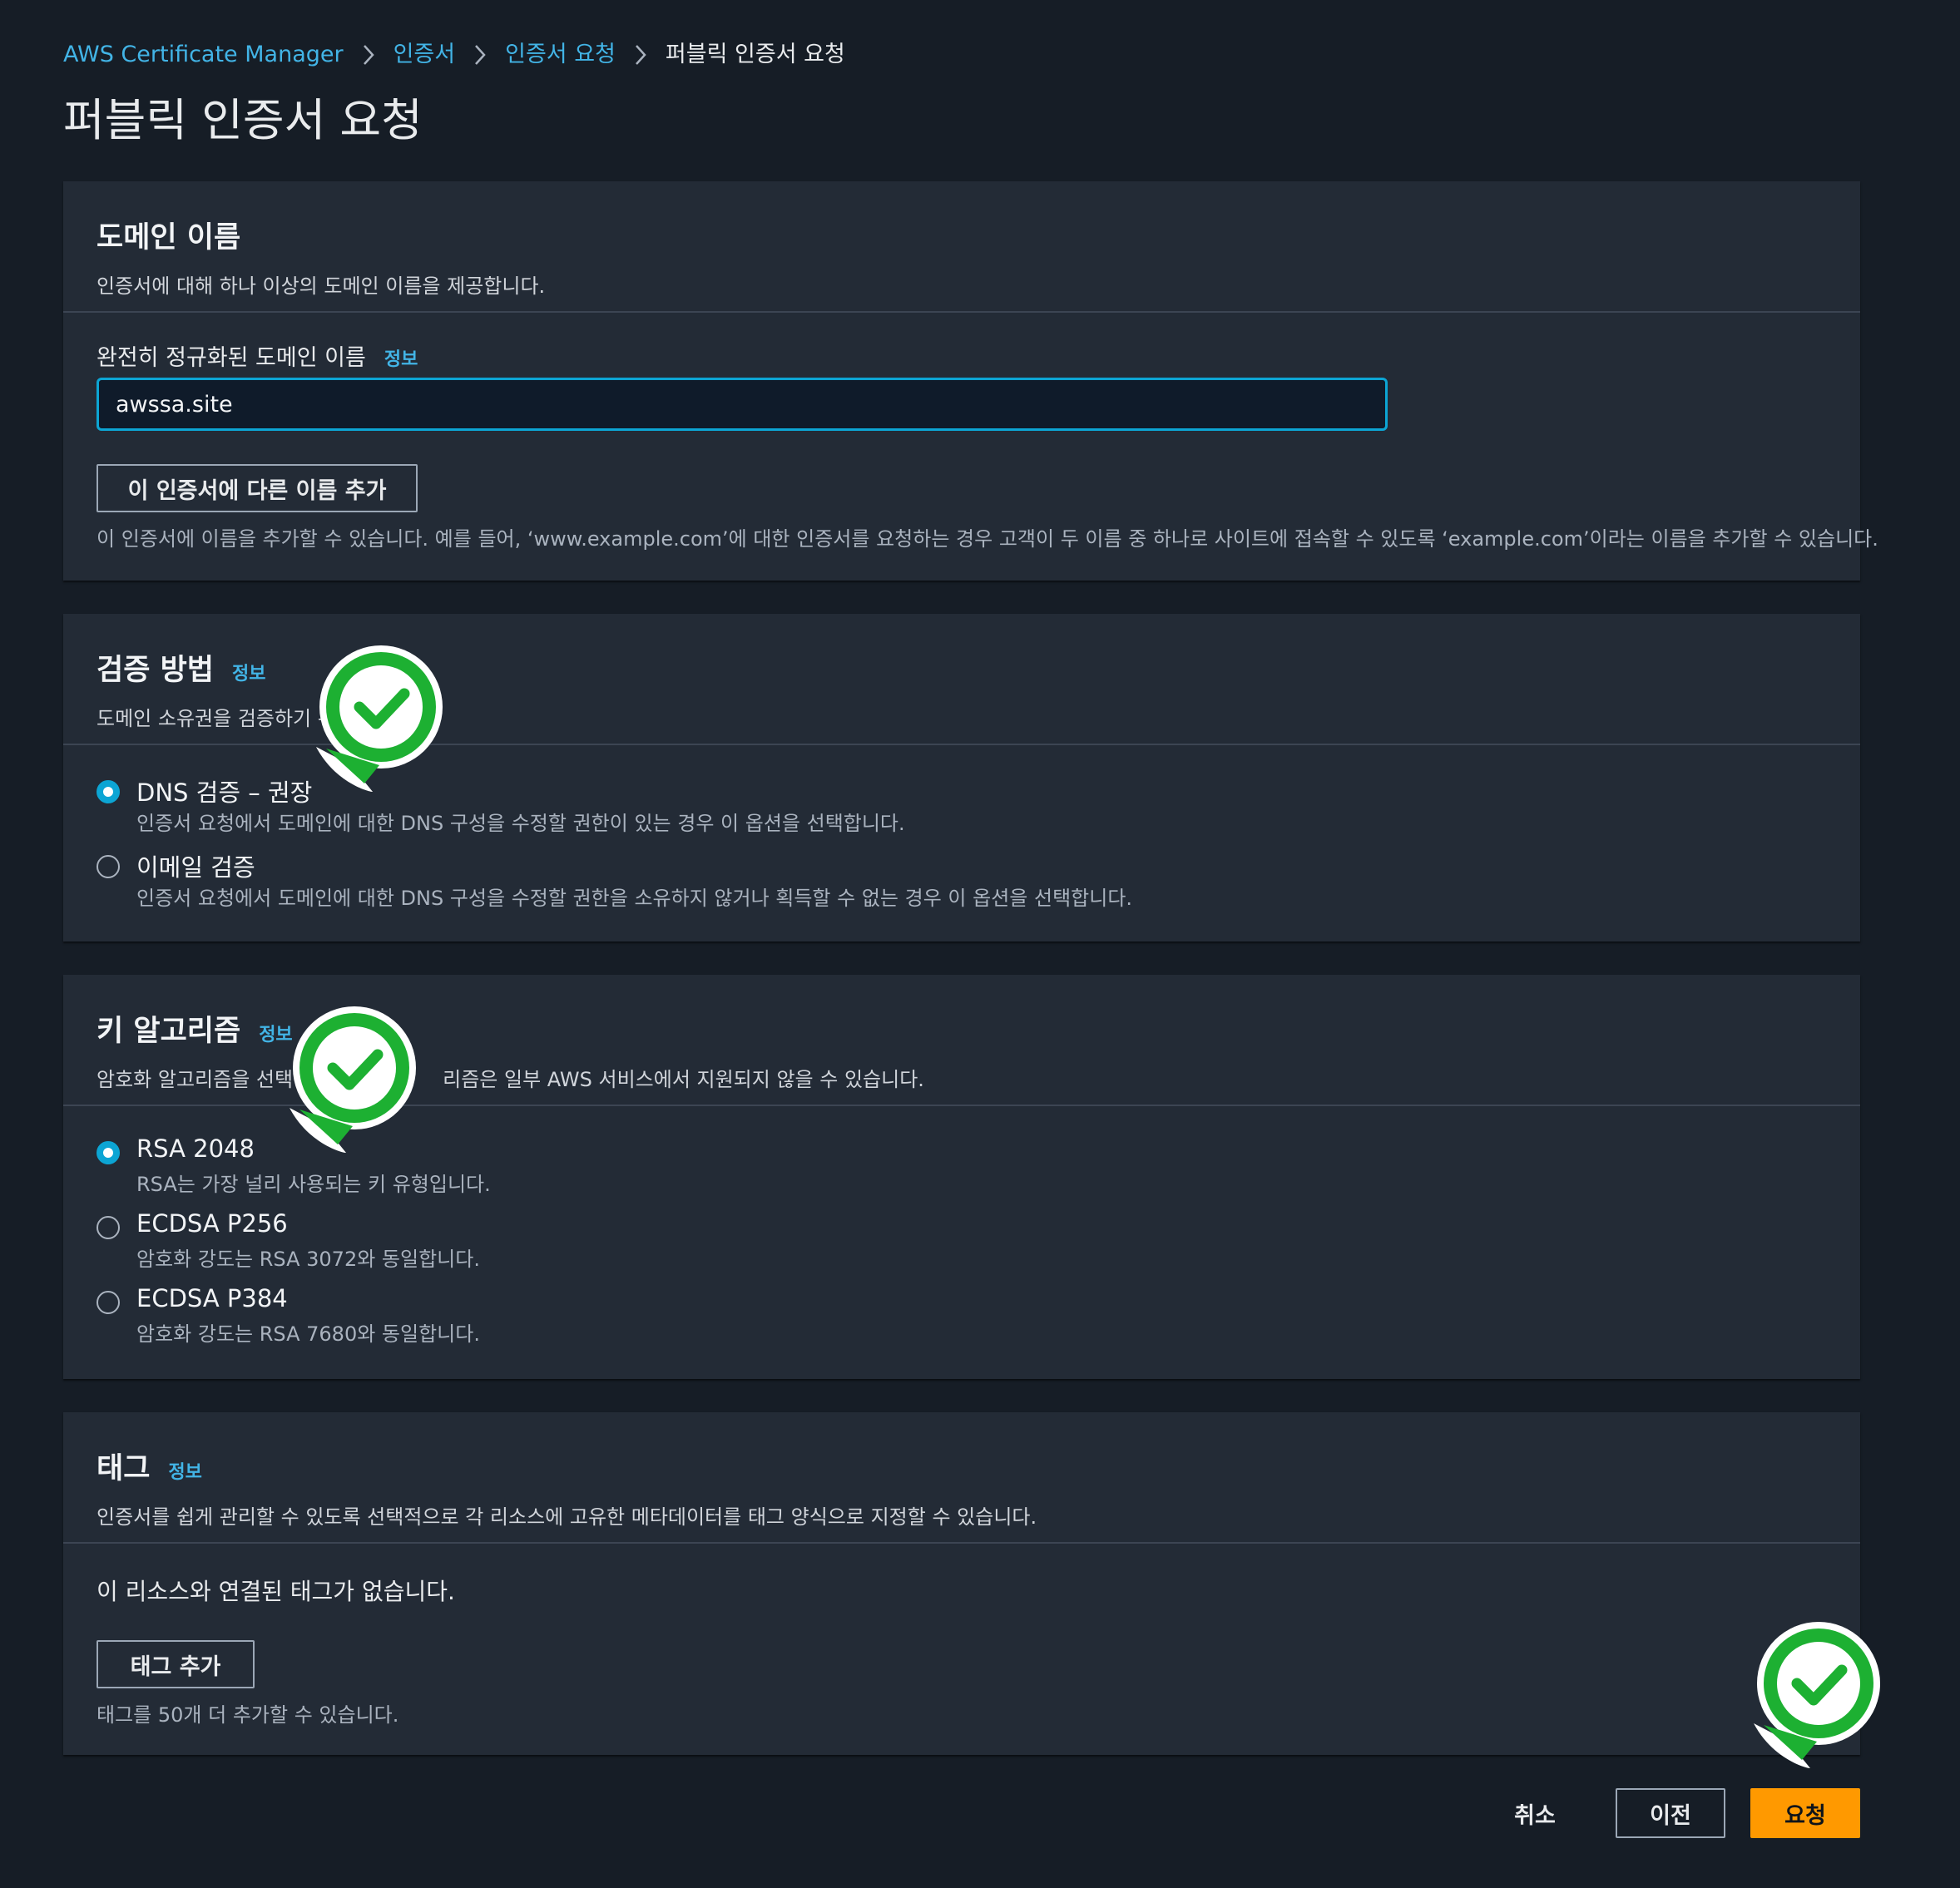  I want to click on fqdn-label: 완전히 정규화된 도메인 이름 정보, so click(257, 355).